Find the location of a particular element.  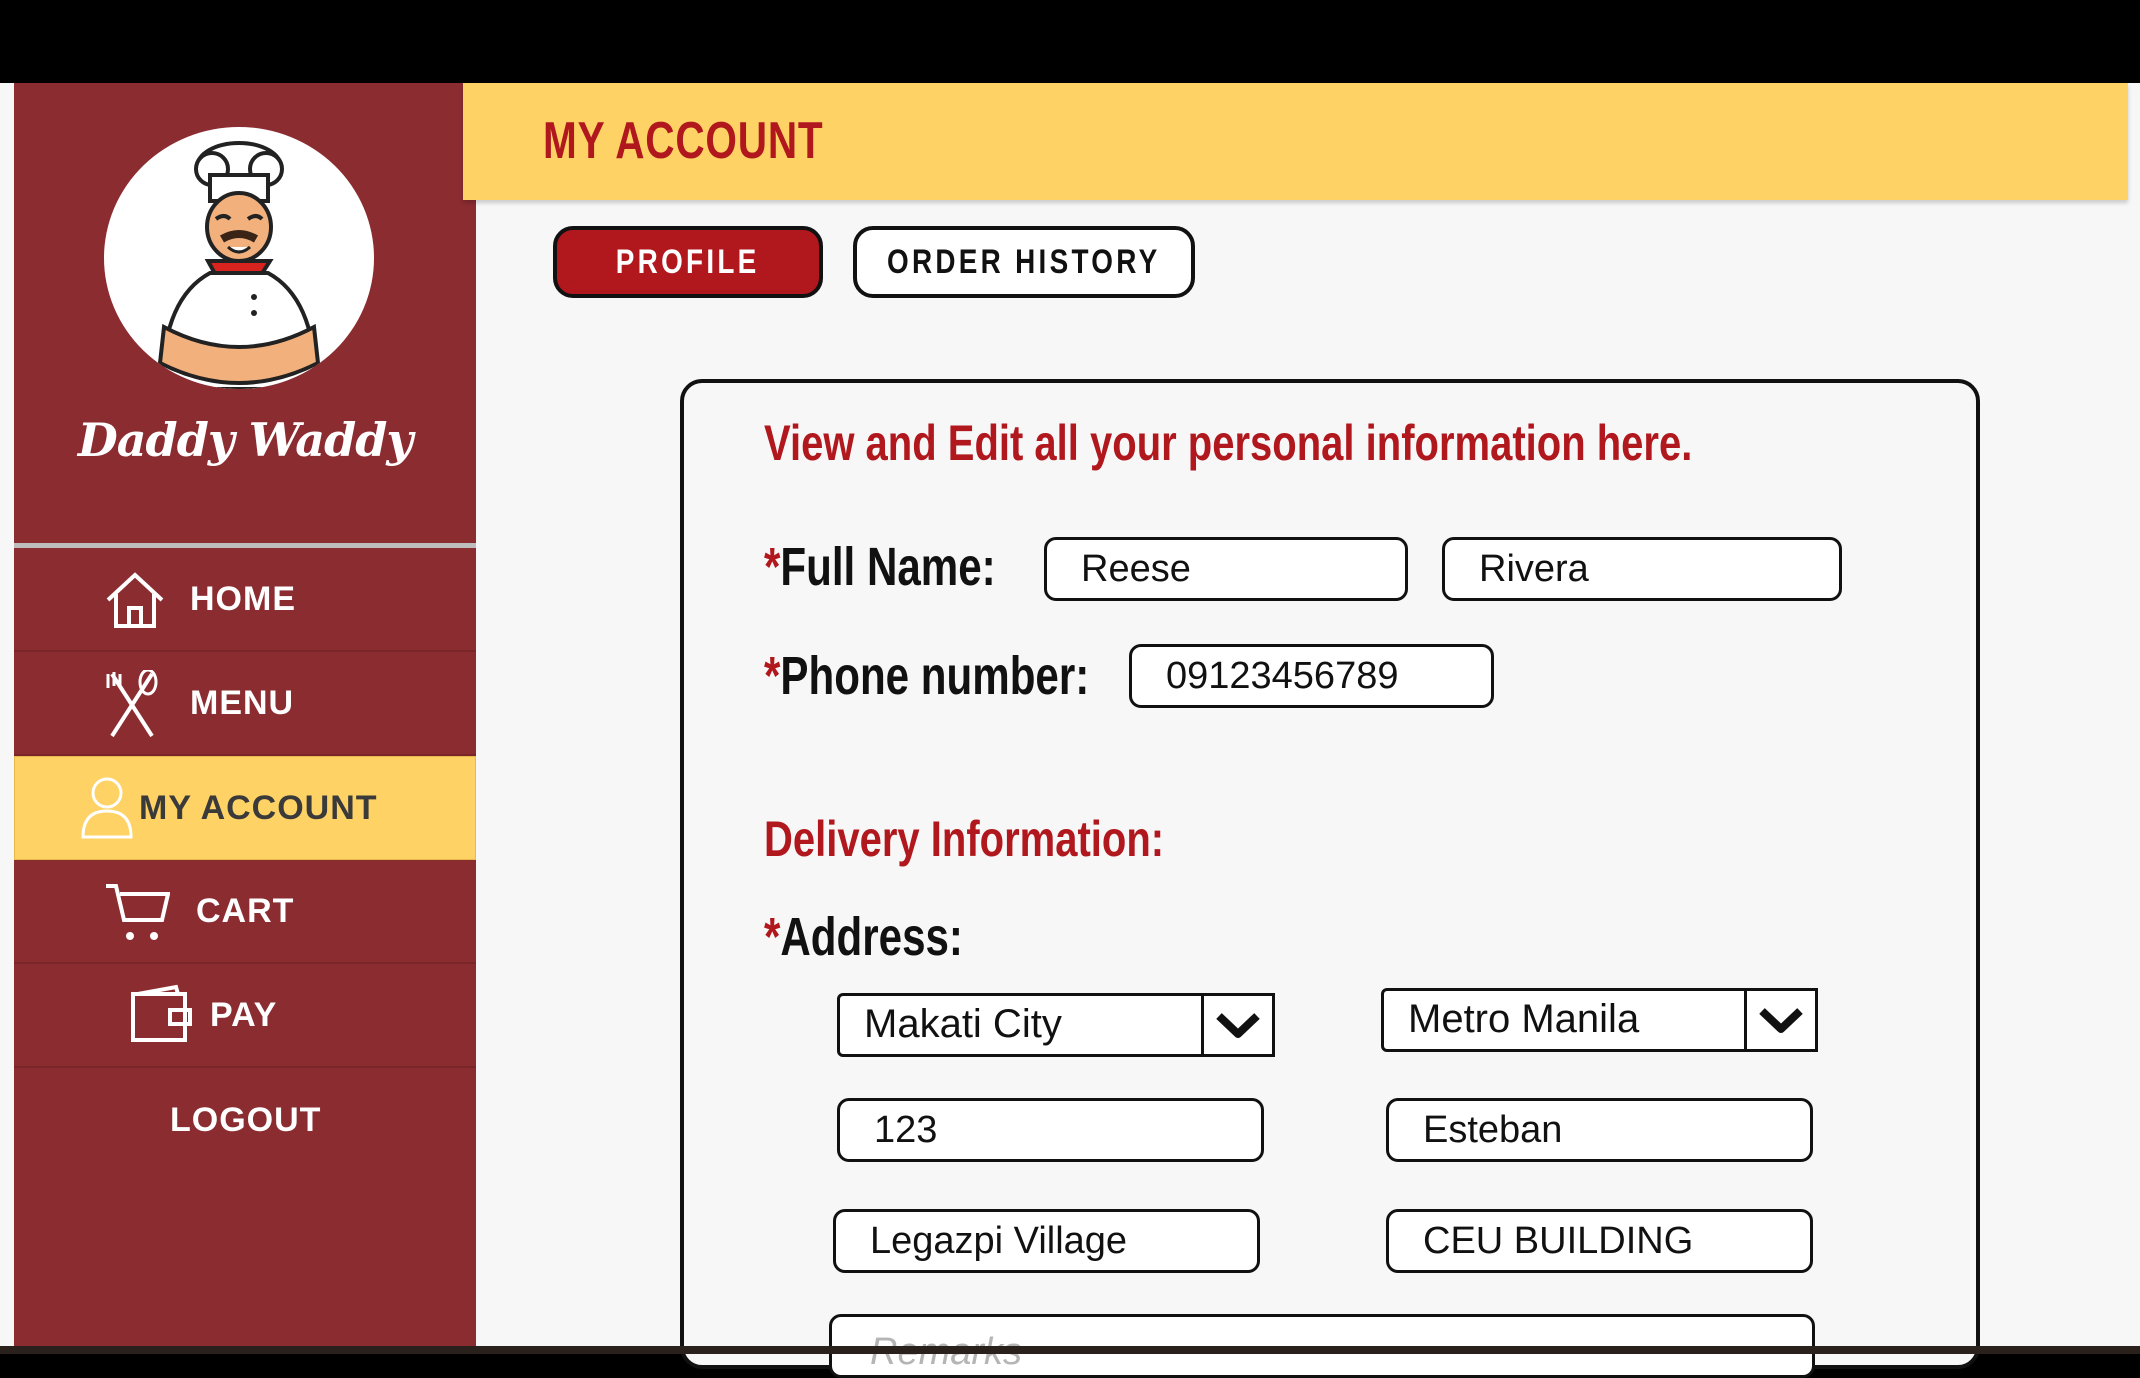

full-name-label: *Full Name: is located at coordinates (880, 567).